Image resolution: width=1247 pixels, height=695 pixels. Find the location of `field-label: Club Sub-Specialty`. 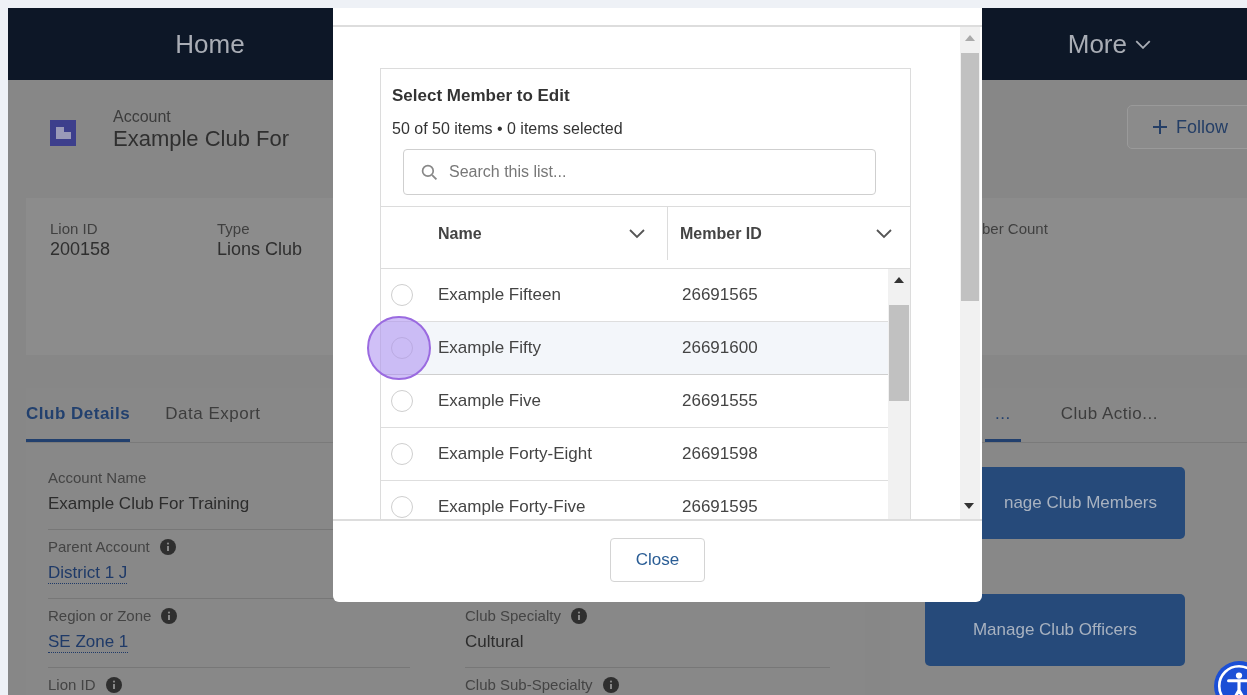

field-label: Club Sub-Specialty is located at coordinates (529, 684).